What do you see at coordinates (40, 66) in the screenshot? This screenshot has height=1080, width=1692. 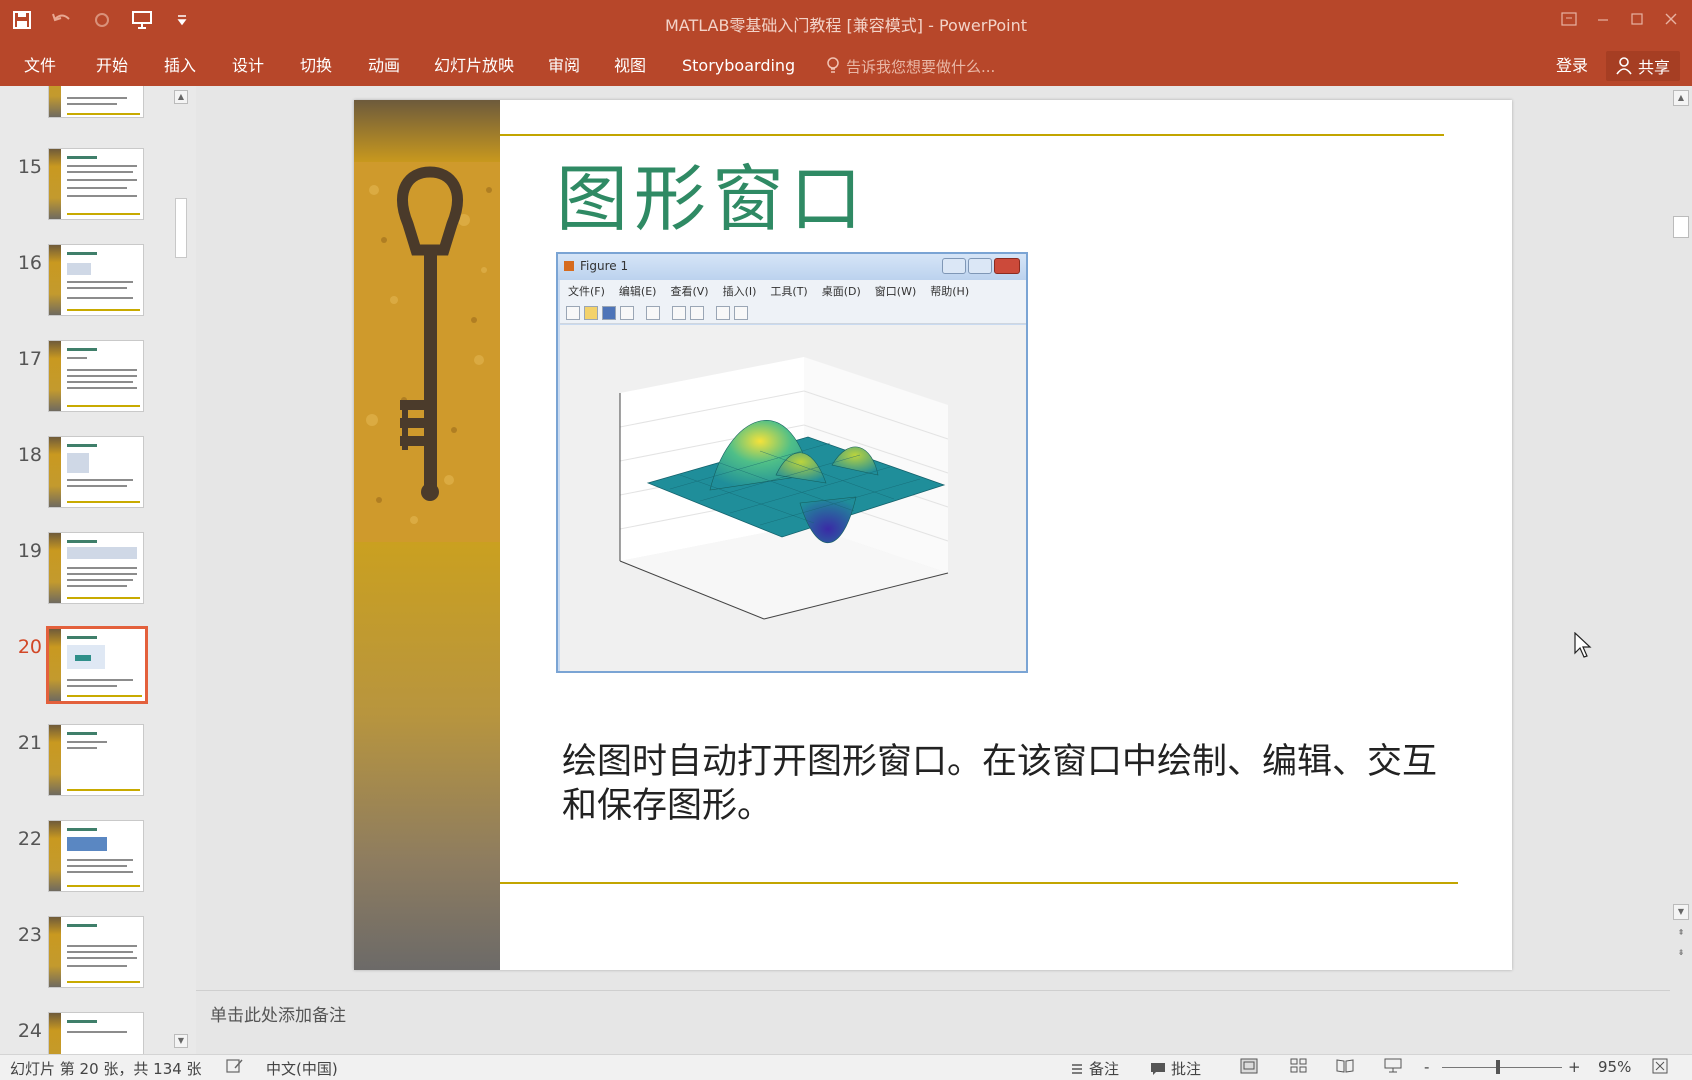 I see `tab-file: 文件` at bounding box center [40, 66].